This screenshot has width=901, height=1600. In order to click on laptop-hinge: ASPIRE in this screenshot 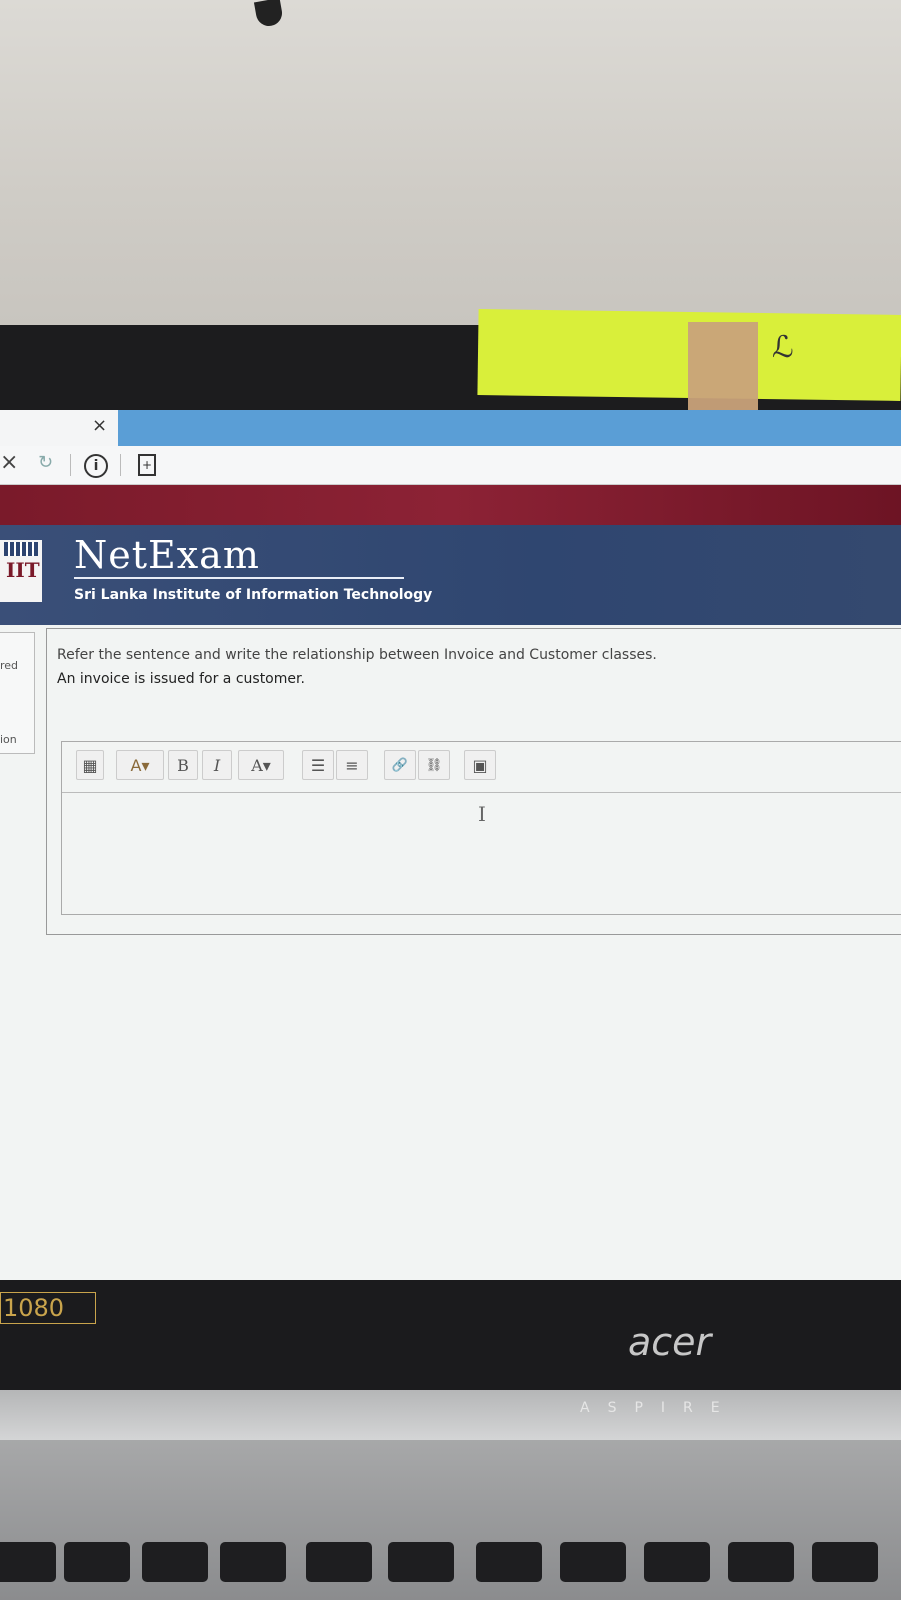, I will do `click(450, 1415)`.